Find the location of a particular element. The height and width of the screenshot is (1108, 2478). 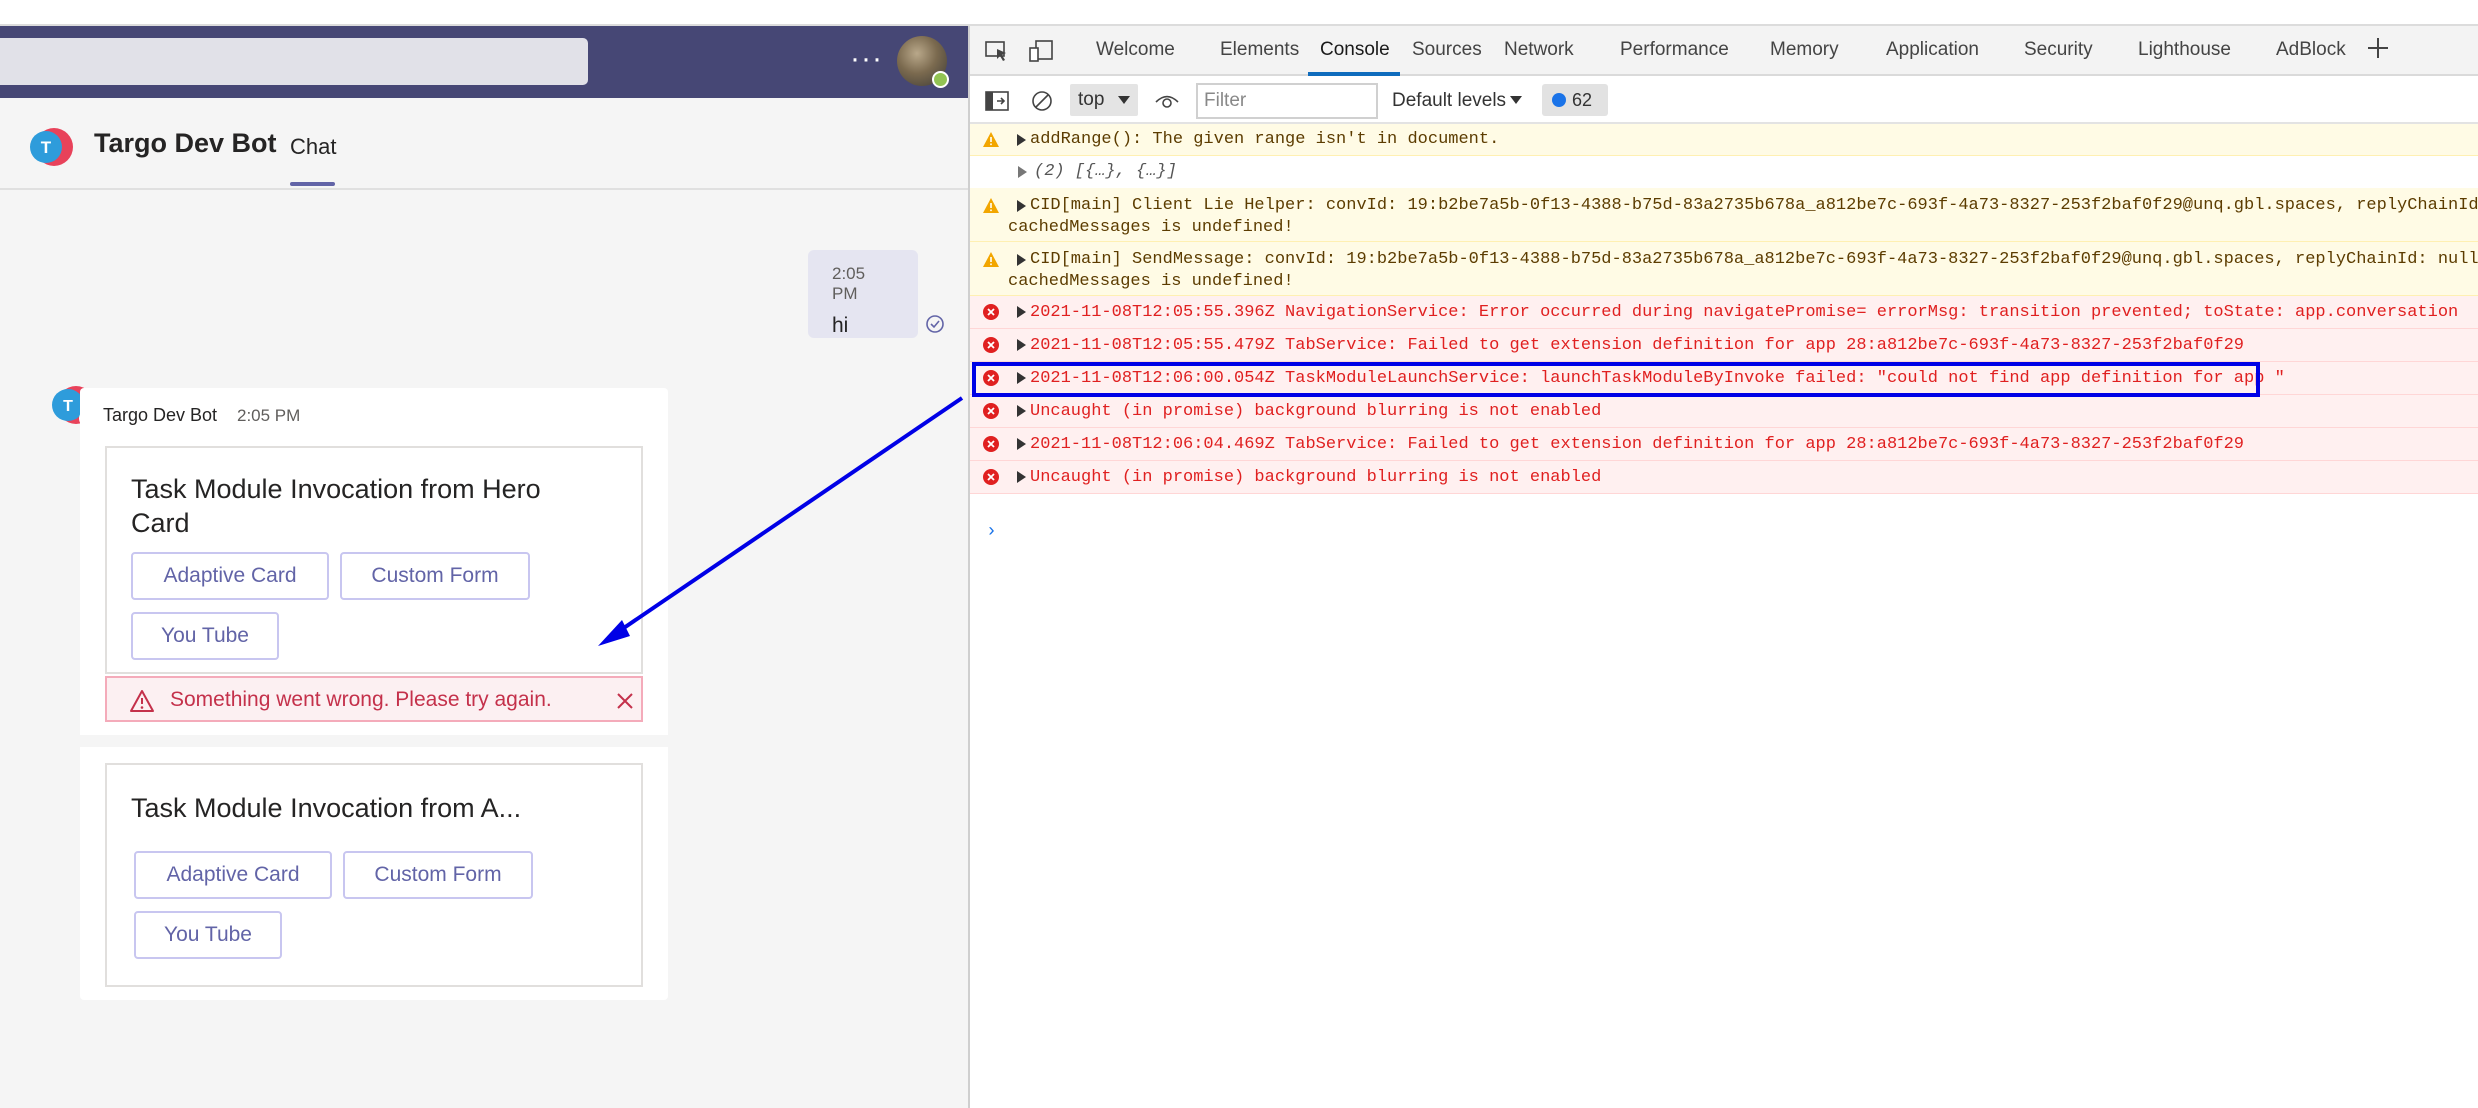

message-text: hi is located at coordinates (840, 325).